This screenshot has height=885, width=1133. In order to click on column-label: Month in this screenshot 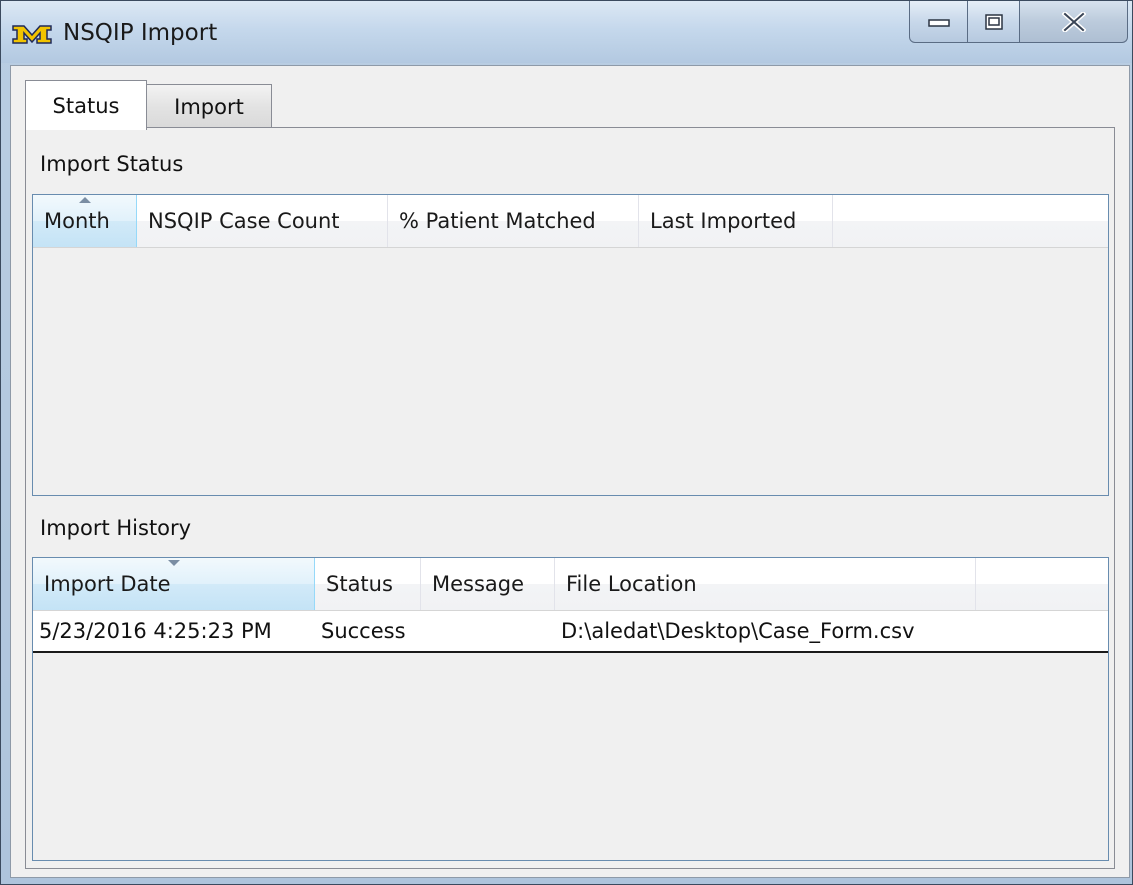, I will do `click(77, 221)`.